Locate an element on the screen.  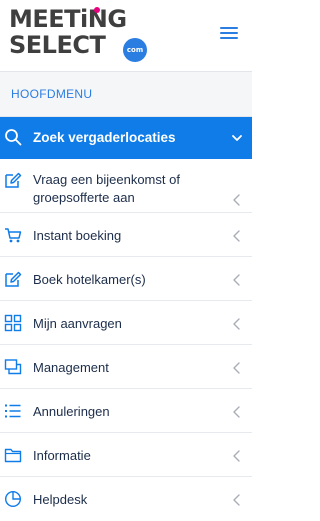
menu-item-label: Helpdesk is located at coordinates (60, 499).